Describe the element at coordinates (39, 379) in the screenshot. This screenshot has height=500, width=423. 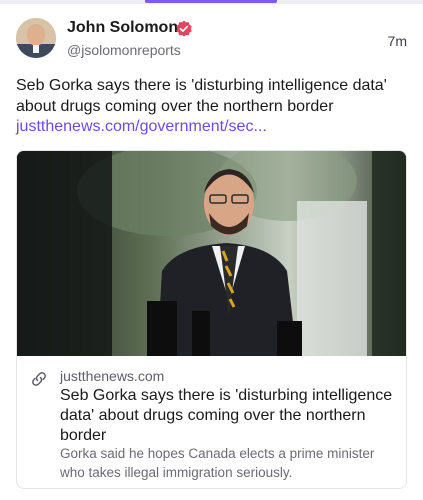
I see `link-icon` at that location.